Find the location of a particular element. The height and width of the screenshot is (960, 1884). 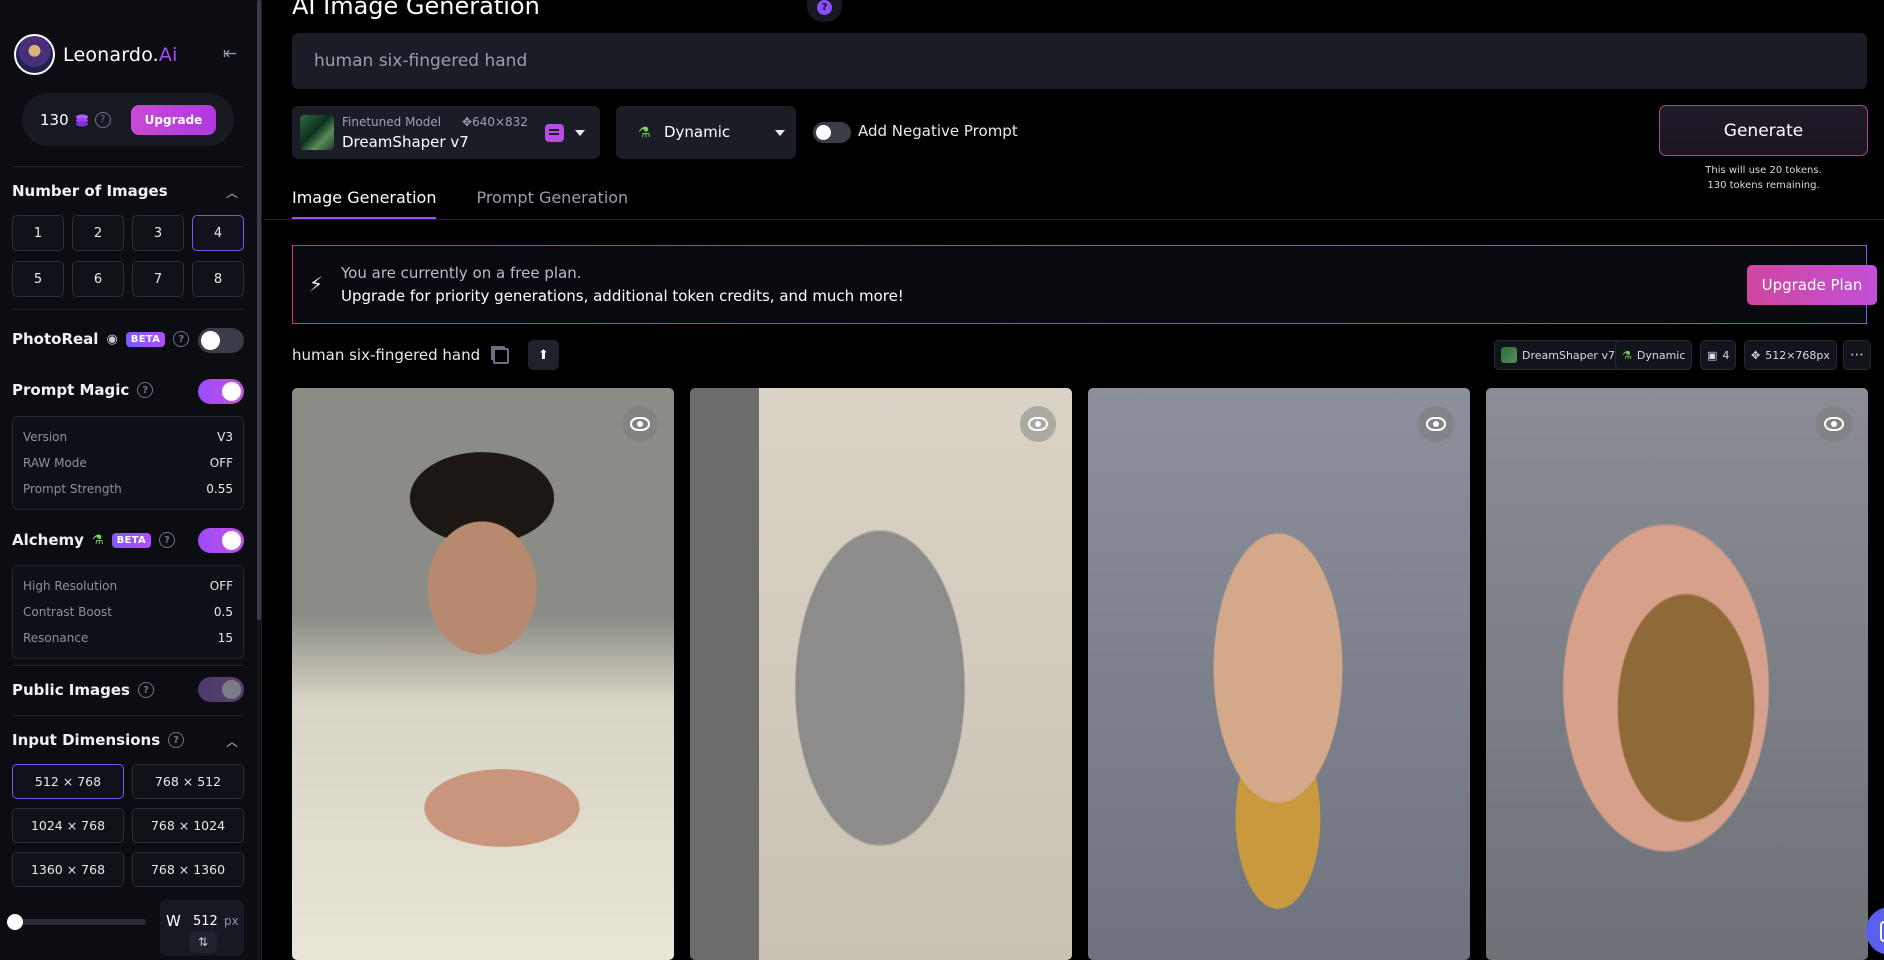

tokens-help-icon: ? is located at coordinates (102, 119).